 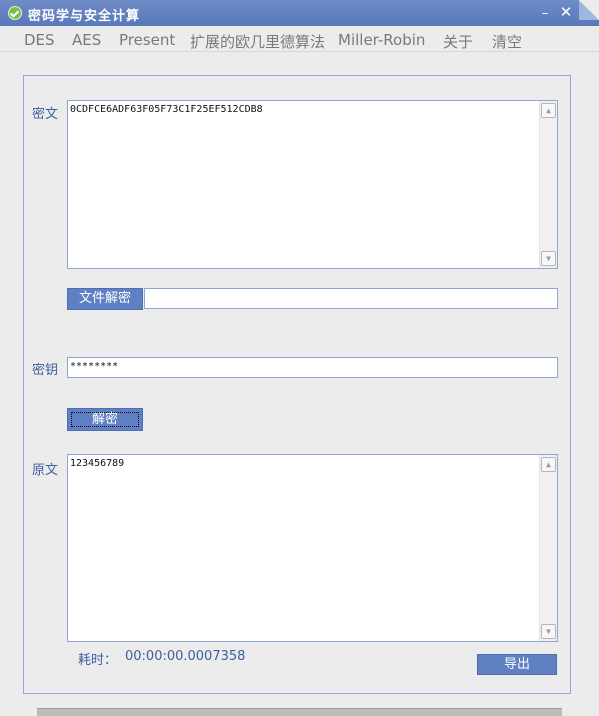 I want to click on elapsed-value: 00:00:00.0007358, so click(x=185, y=656).